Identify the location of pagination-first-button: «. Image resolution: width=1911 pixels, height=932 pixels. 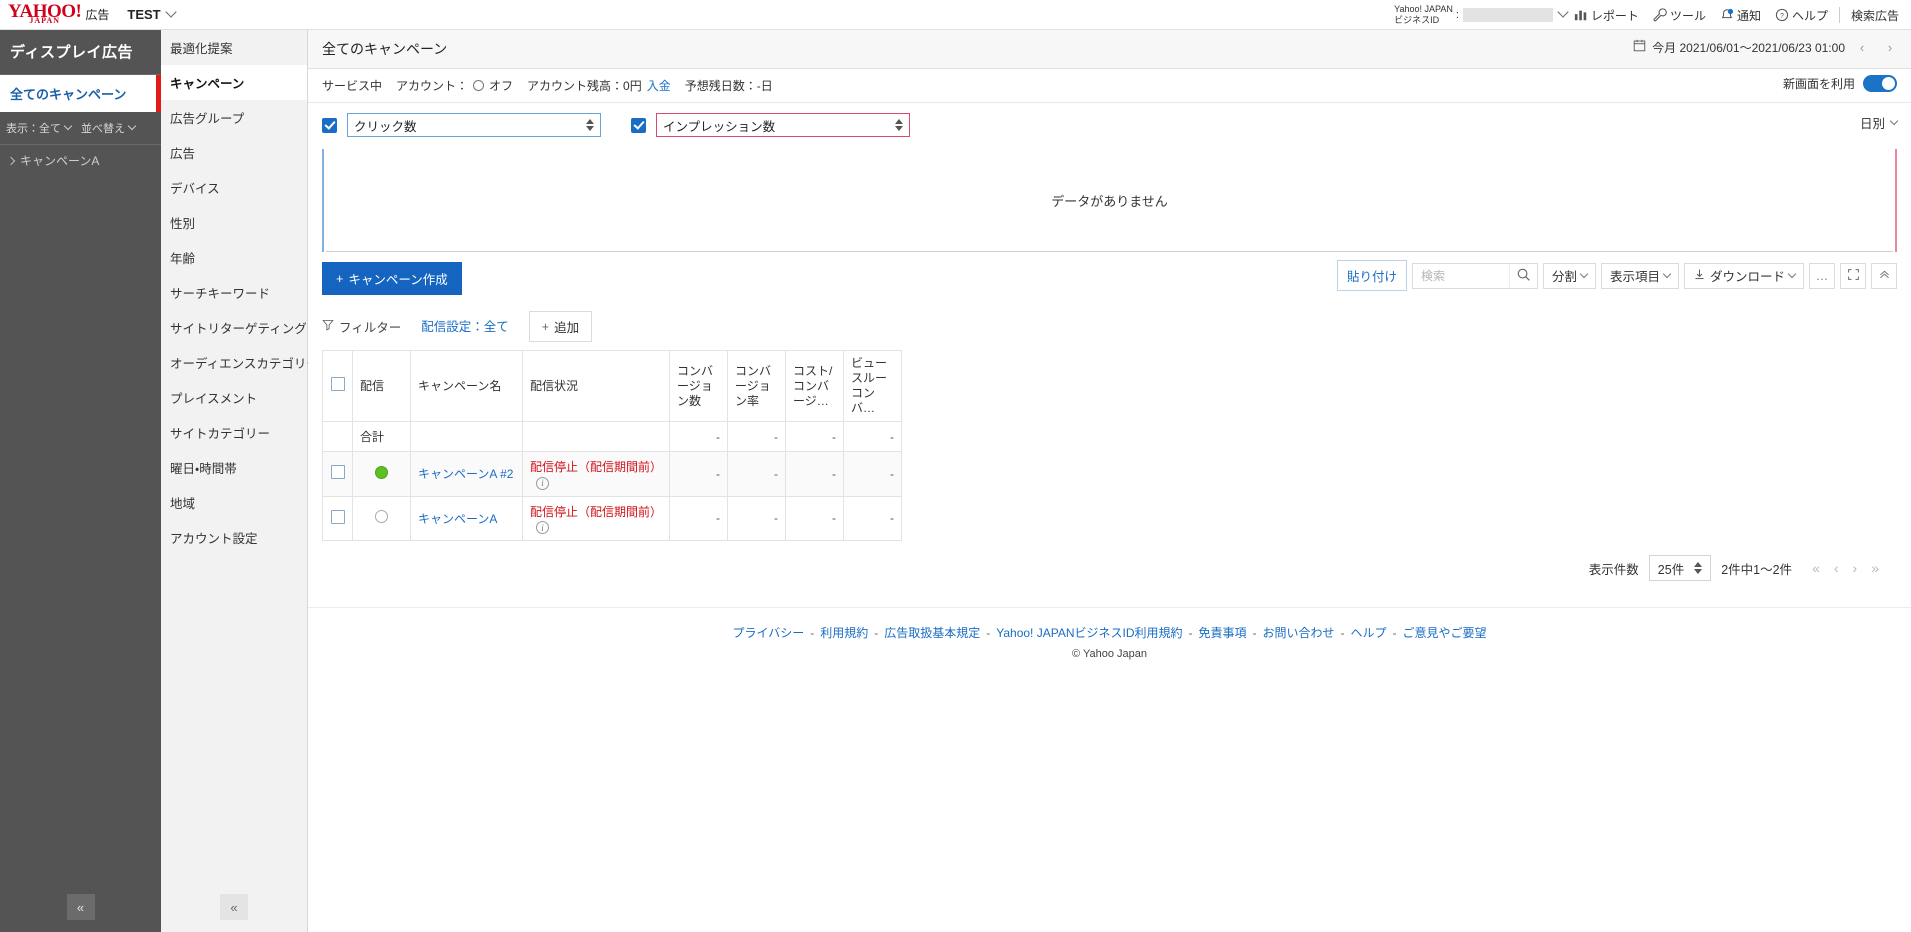
(1816, 568).